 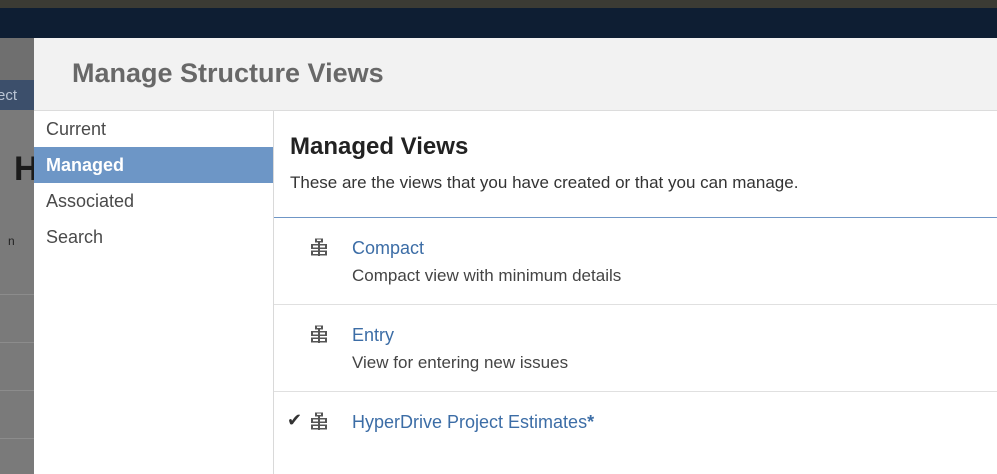 I want to click on app-heading: H, so click(x=24, y=169).